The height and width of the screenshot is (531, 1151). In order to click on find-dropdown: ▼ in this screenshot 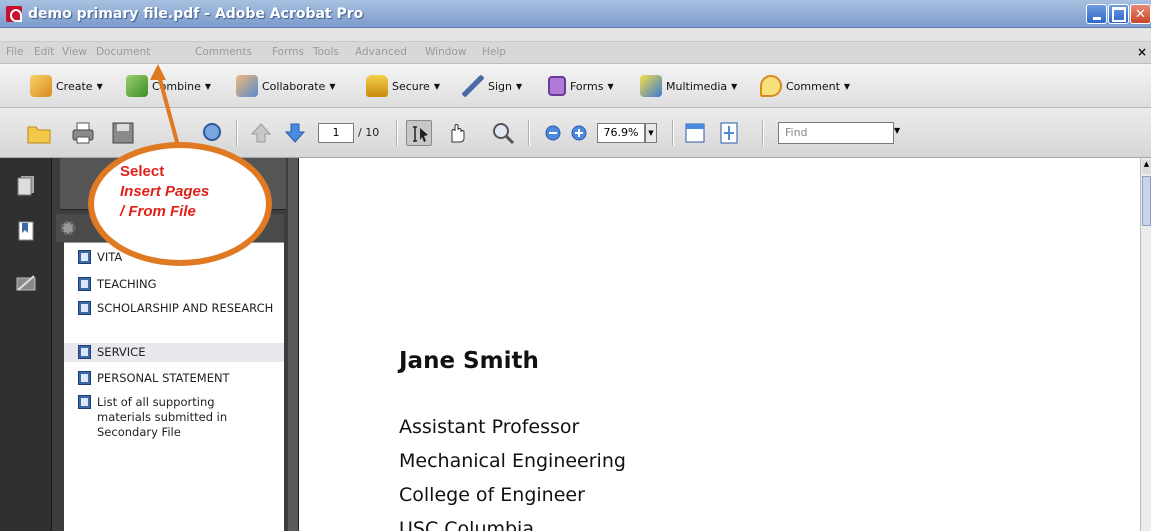, I will do `click(897, 130)`.